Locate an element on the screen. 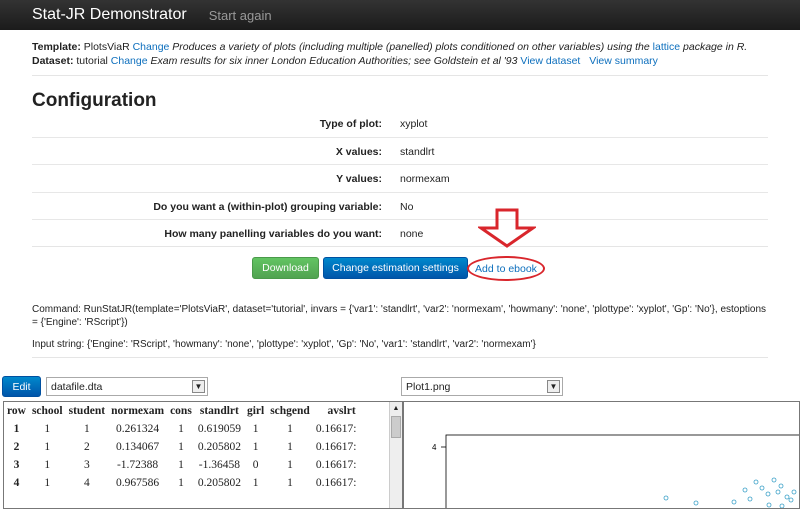 Image resolution: width=800 pixels, height=509 pixels. config-value: standlrt is located at coordinates (417, 152).